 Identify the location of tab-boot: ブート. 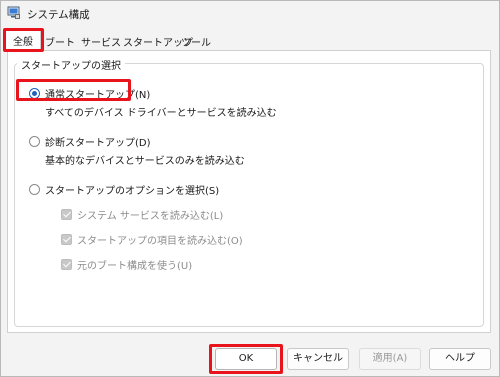
(60, 40).